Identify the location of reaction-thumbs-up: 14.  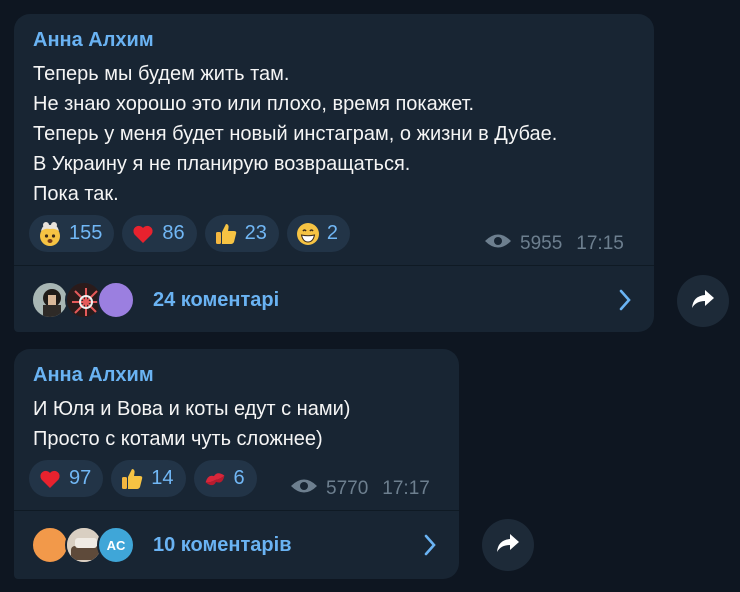
(148, 478).